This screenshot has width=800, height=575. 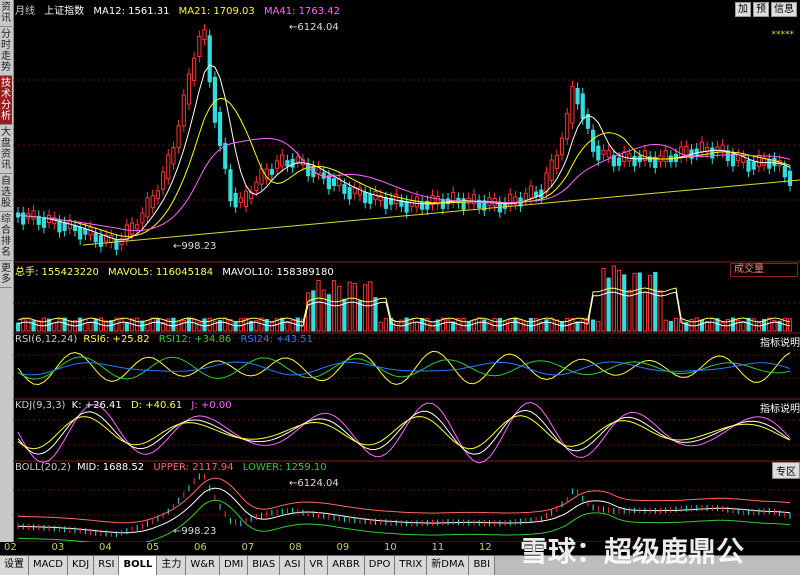 What do you see at coordinates (380, 565) in the screenshot?
I see `indicator-tab-12: DPO` at bounding box center [380, 565].